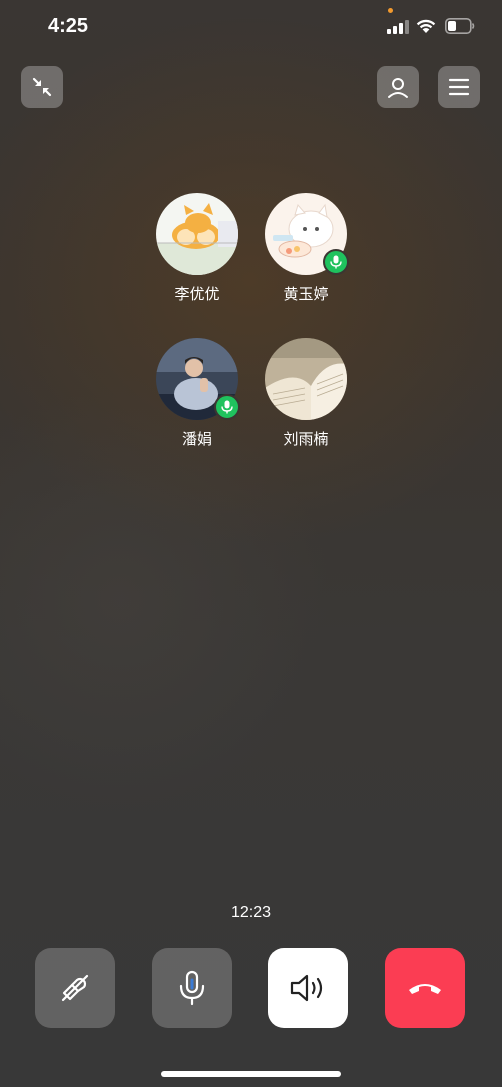  I want to click on corgi-avatar-image, so click(197, 234).